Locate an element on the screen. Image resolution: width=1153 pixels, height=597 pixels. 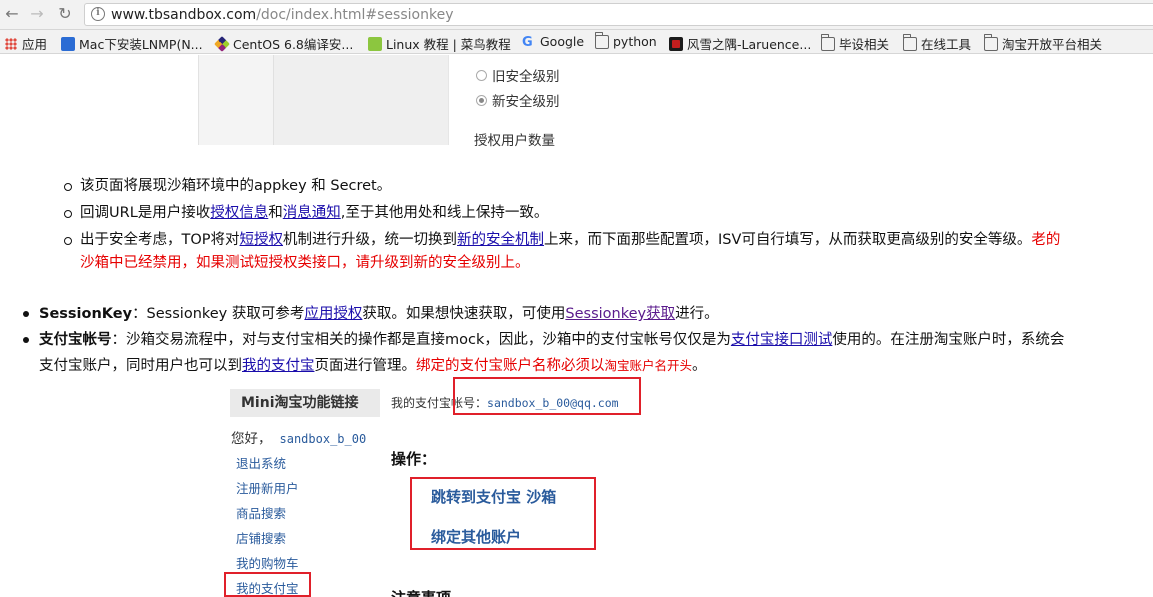
link-alipay-test: 支付宝接口测试 is located at coordinates (782, 340).